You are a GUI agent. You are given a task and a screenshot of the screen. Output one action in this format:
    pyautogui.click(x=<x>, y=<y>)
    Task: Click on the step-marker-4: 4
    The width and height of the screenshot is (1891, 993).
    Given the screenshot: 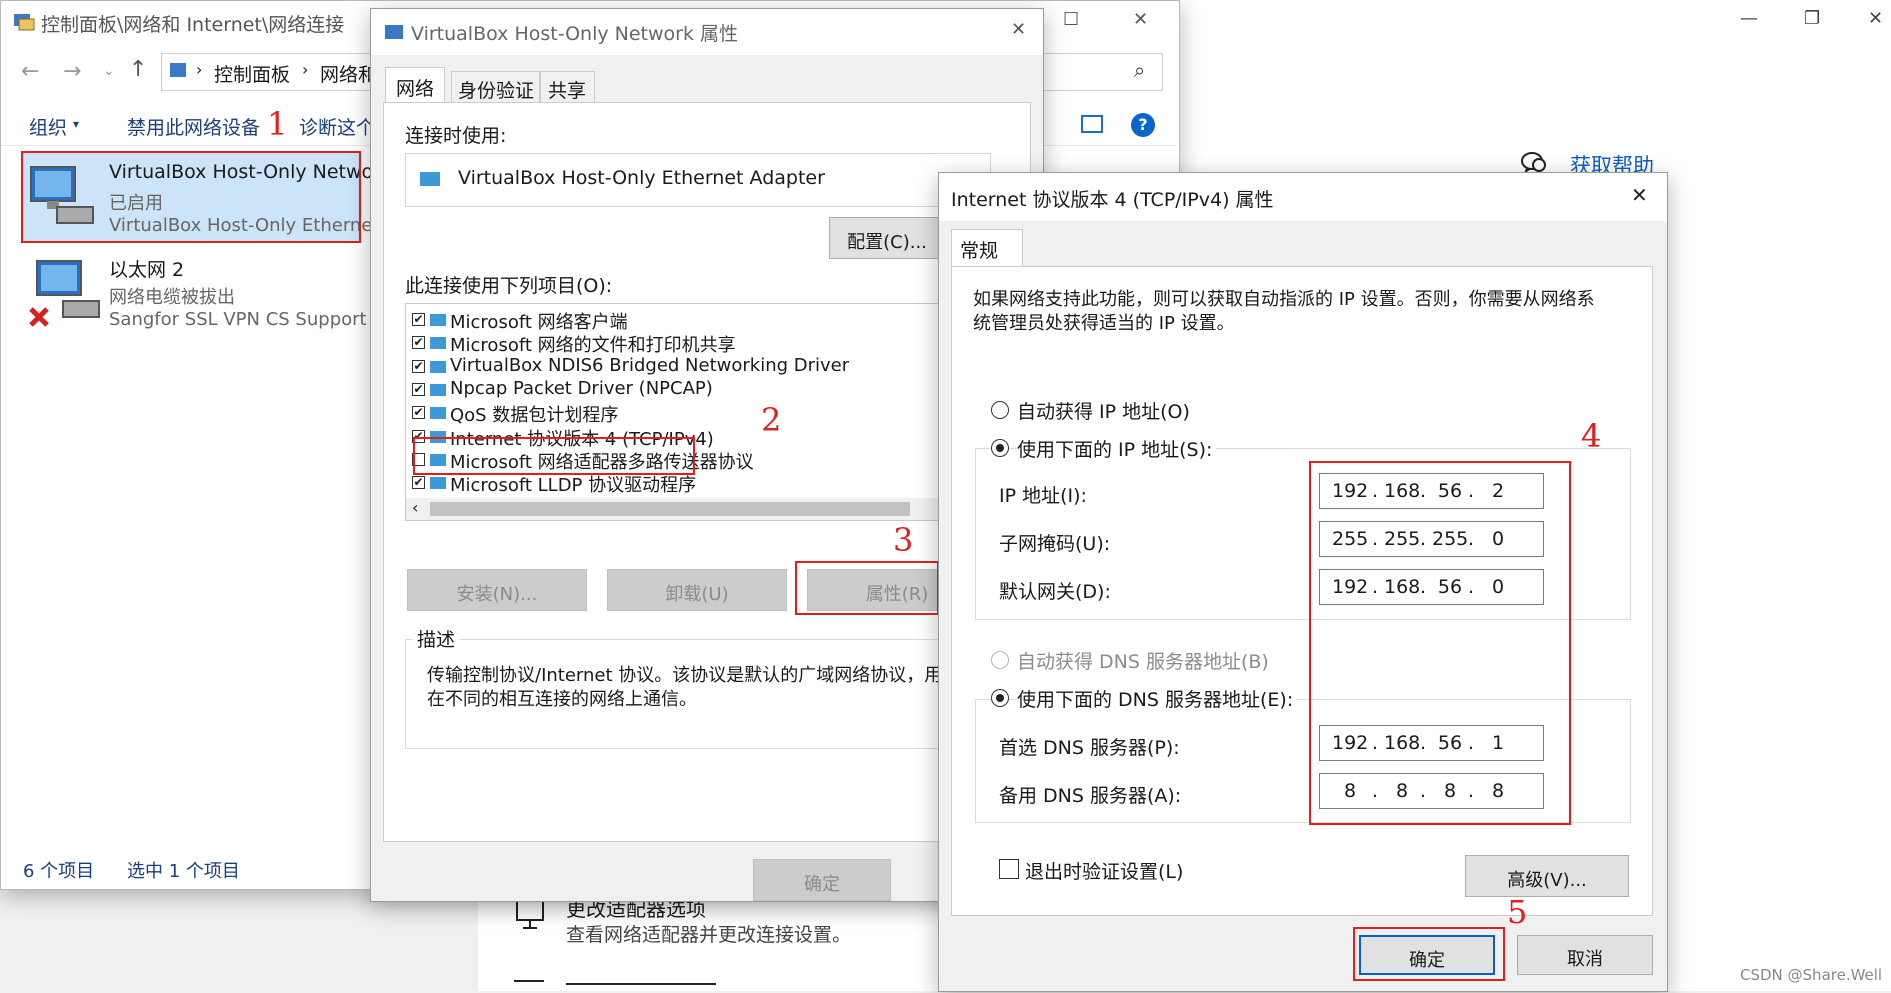 What is the action you would take?
    pyautogui.click(x=1591, y=436)
    